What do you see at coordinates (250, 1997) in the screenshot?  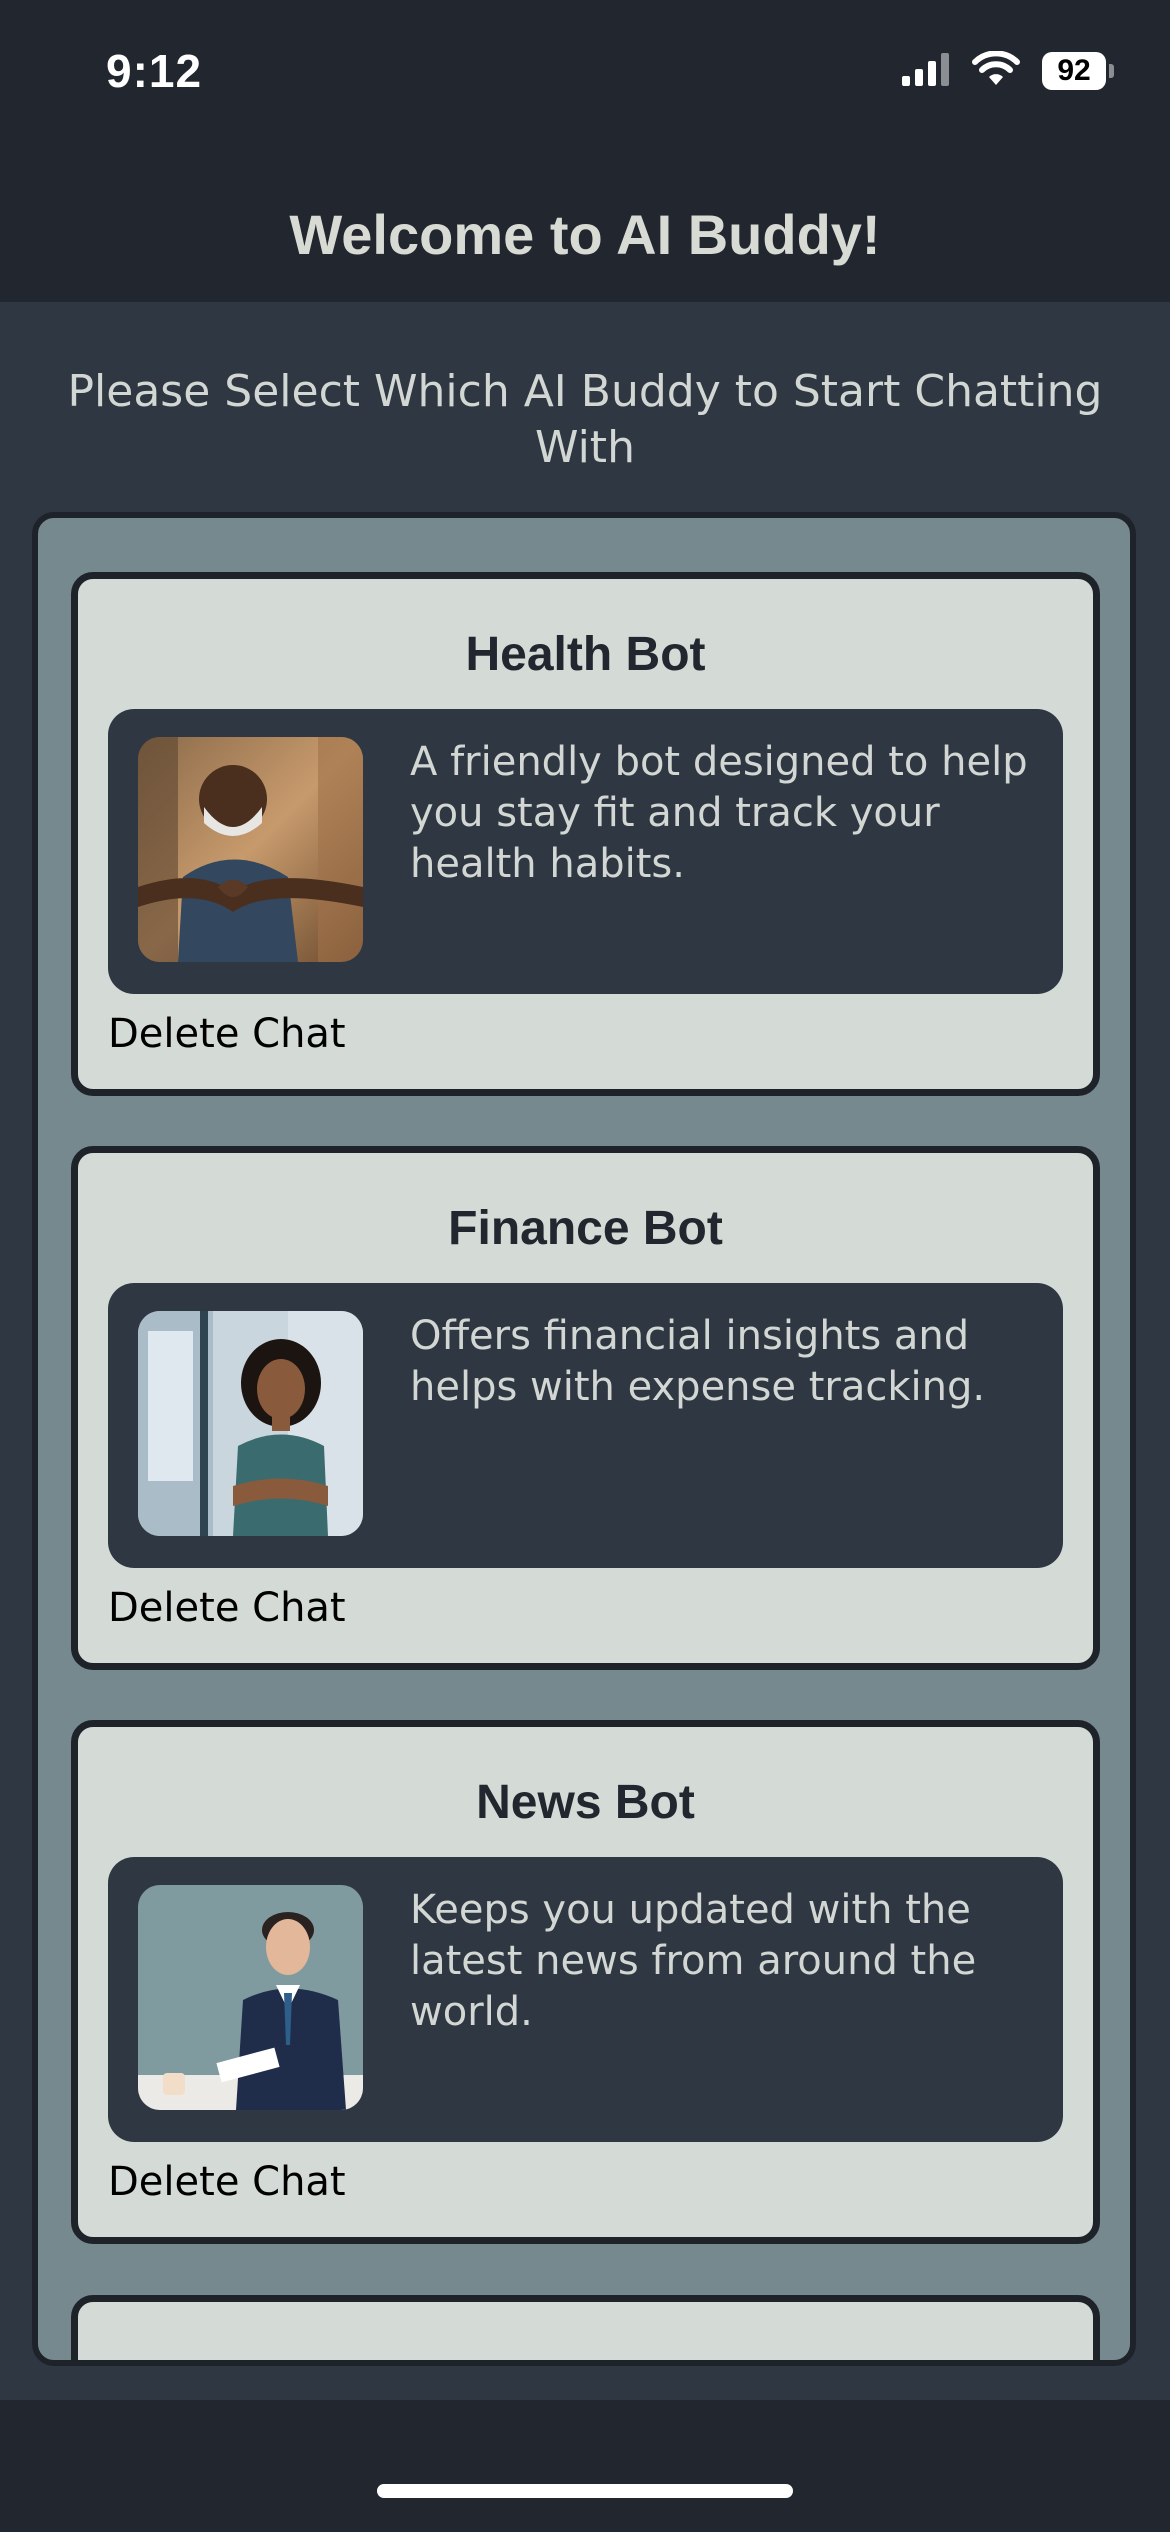 I see `news-bot-avatar` at bounding box center [250, 1997].